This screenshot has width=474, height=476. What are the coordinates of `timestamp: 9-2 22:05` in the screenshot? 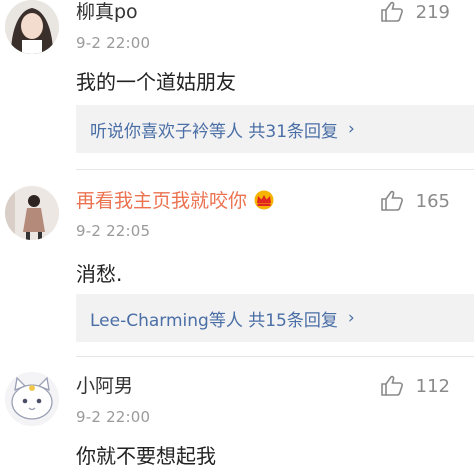 It's located at (113, 231).